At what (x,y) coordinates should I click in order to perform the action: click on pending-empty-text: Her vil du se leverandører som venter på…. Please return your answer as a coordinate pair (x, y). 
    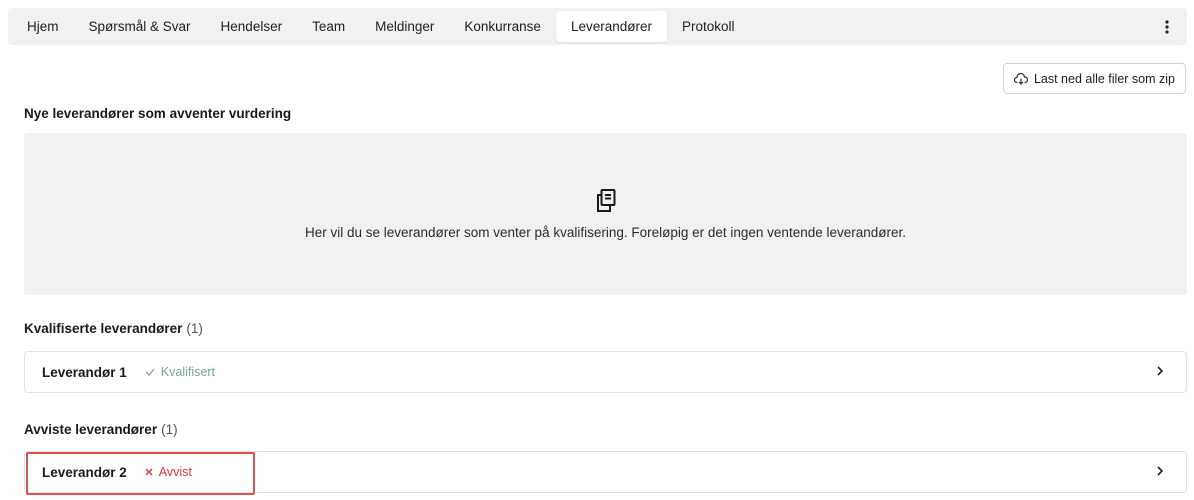
    Looking at the image, I should click on (605, 232).